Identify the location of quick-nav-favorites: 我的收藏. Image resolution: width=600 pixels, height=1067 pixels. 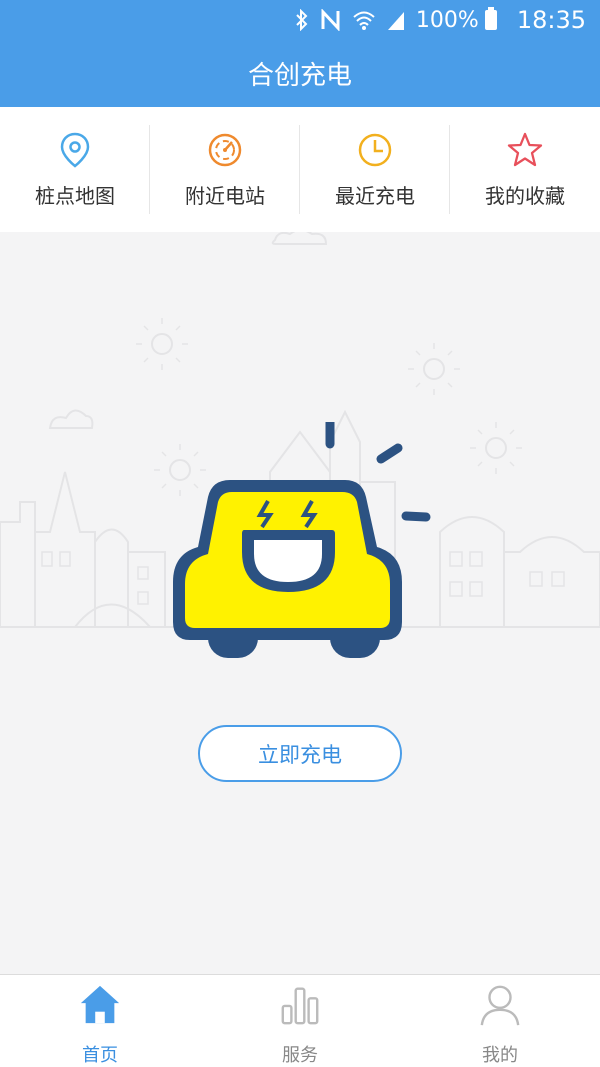
(525, 169).